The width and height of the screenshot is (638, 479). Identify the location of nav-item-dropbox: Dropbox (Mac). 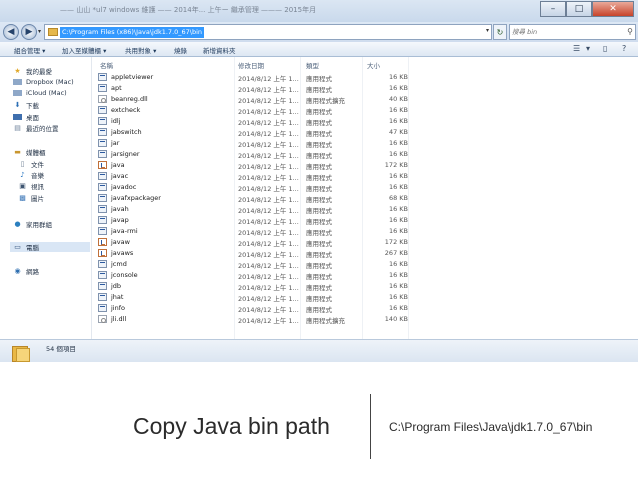
(43, 82).